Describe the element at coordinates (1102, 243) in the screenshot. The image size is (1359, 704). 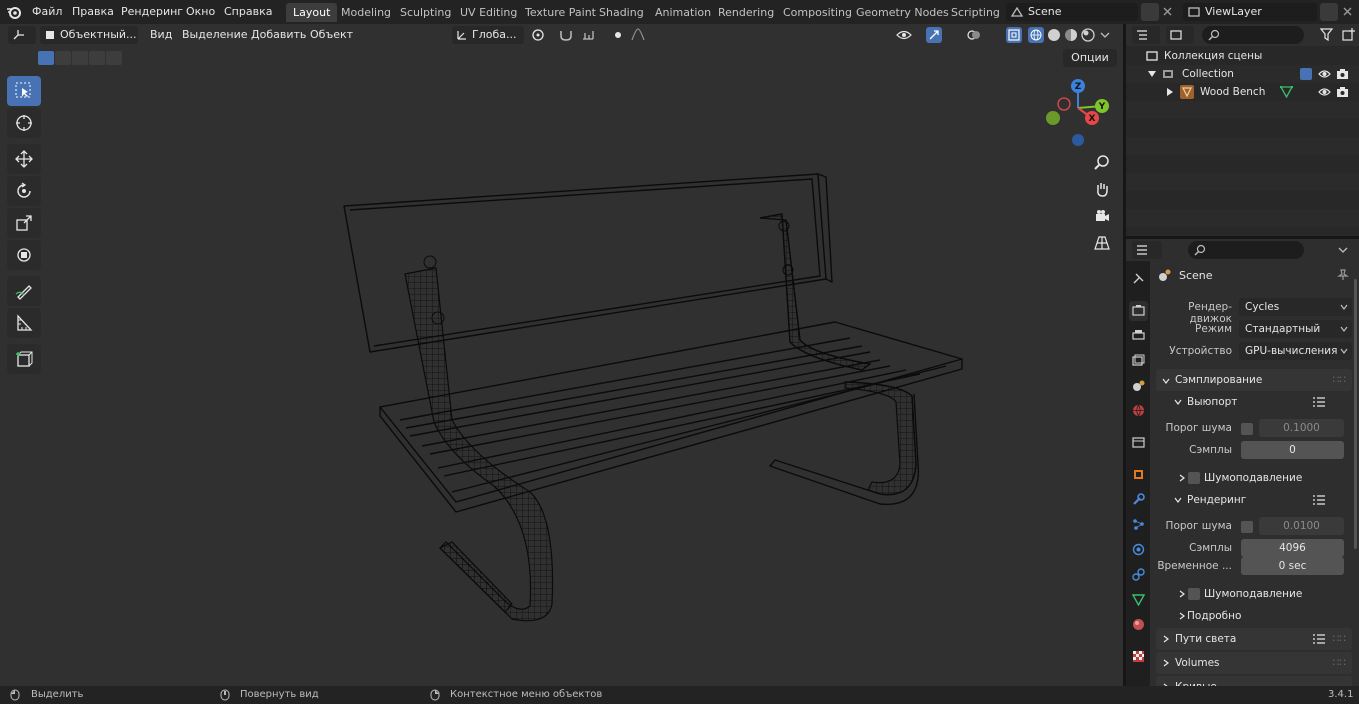
I see `perspective-toggle-button` at that location.